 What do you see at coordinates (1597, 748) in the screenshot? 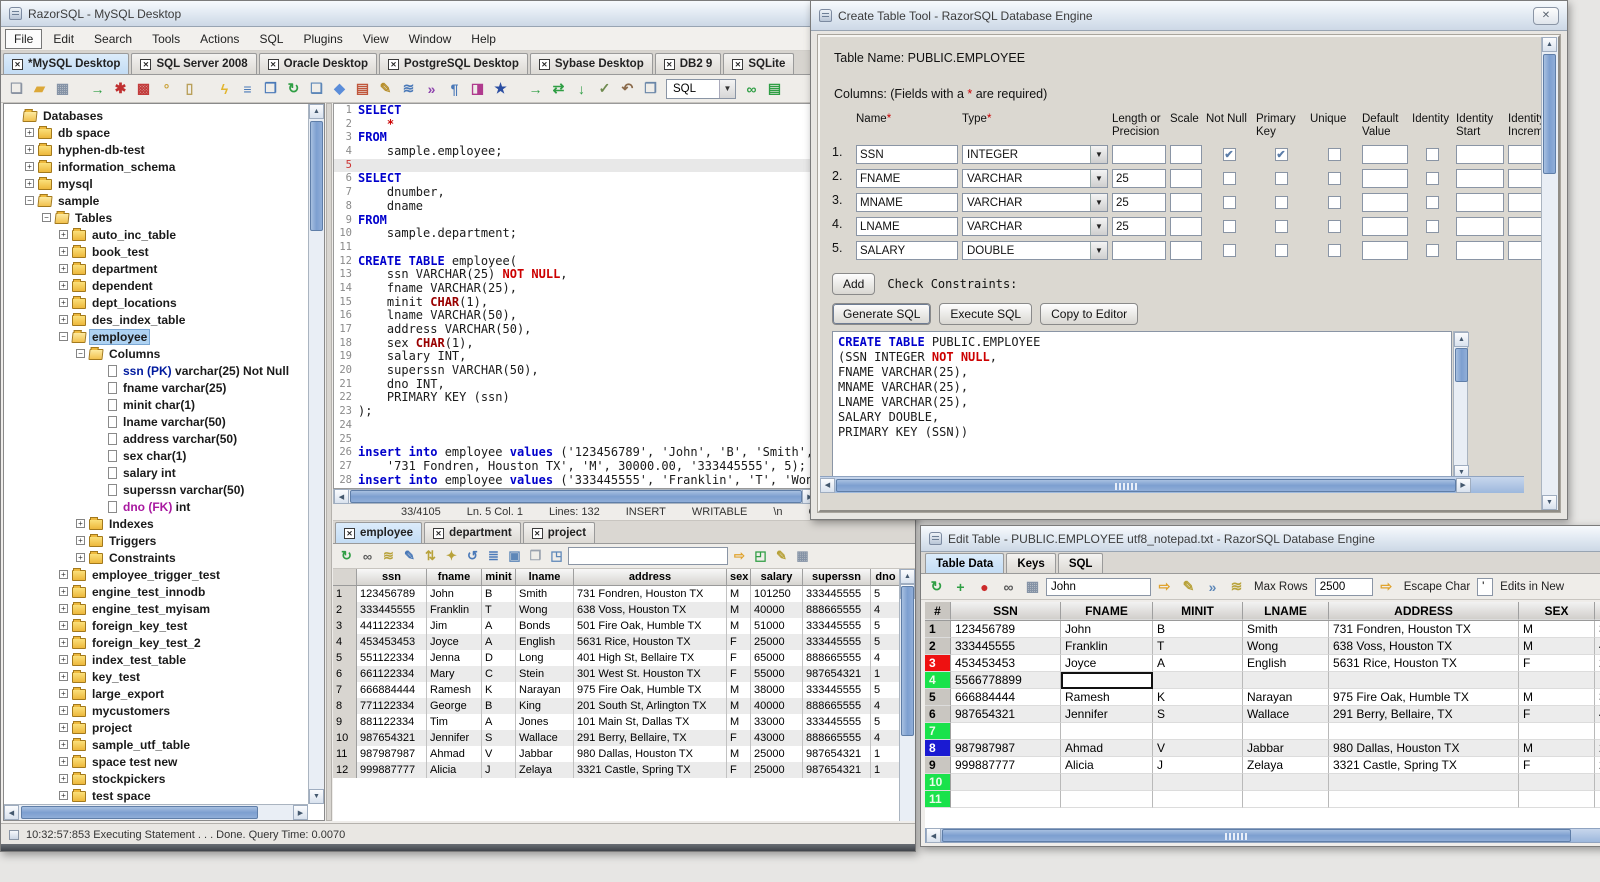
I see `cell: 2` at bounding box center [1597, 748].